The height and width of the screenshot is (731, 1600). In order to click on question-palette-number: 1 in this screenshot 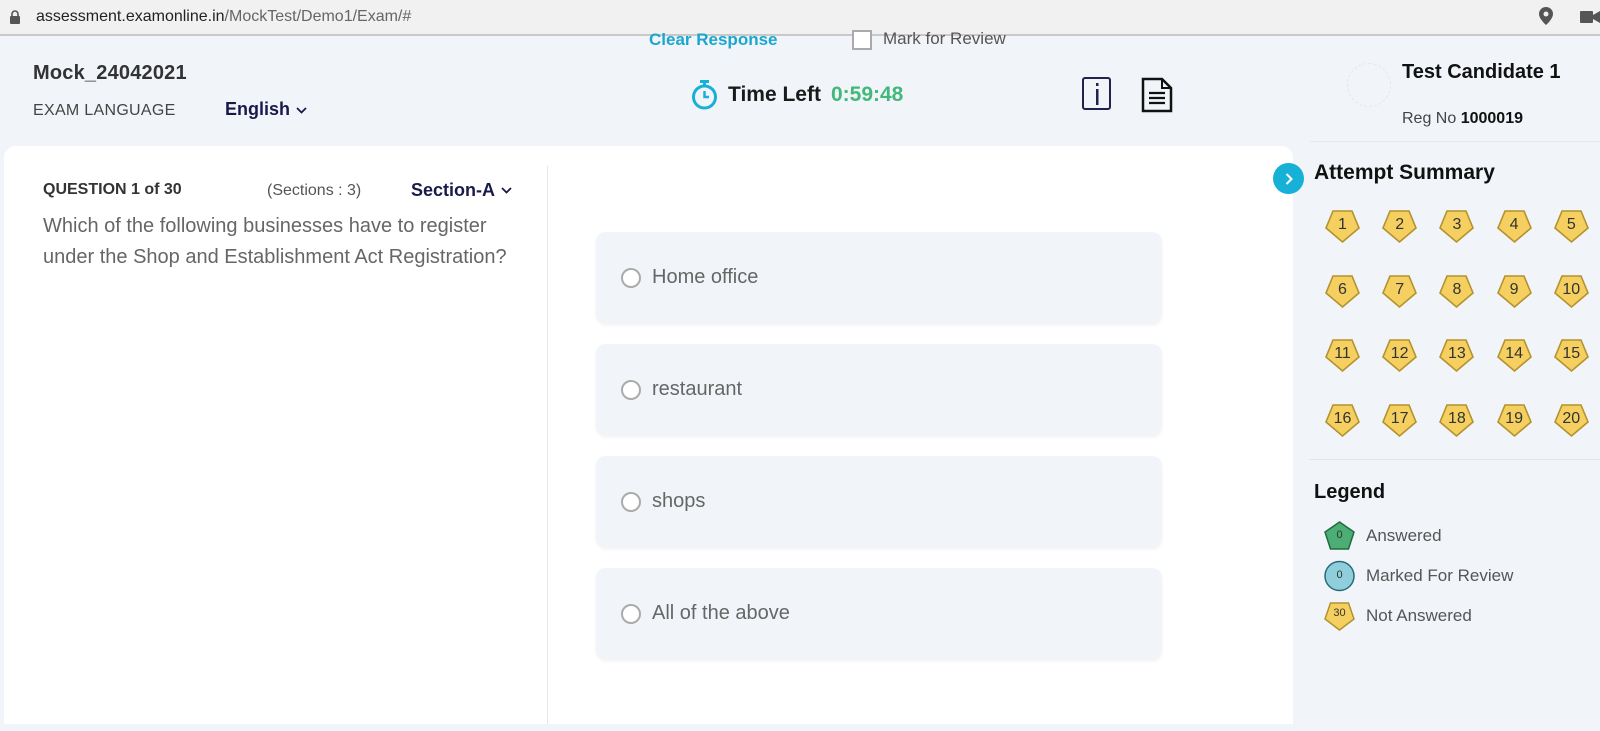, I will do `click(1342, 224)`.